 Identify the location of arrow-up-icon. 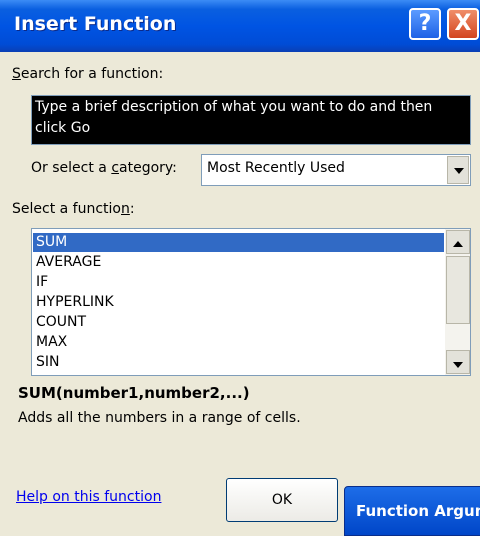
(458, 244).